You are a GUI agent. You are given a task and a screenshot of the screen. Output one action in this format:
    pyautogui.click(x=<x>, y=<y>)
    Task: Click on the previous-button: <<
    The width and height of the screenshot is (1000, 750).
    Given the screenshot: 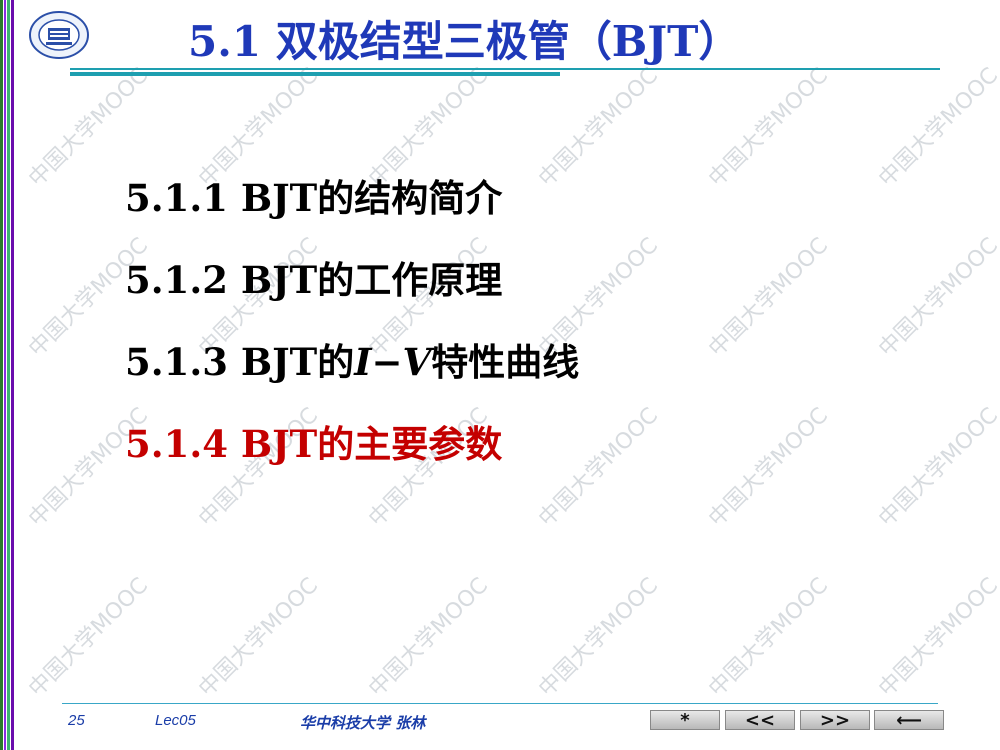 What is the action you would take?
    pyautogui.click(x=760, y=720)
    